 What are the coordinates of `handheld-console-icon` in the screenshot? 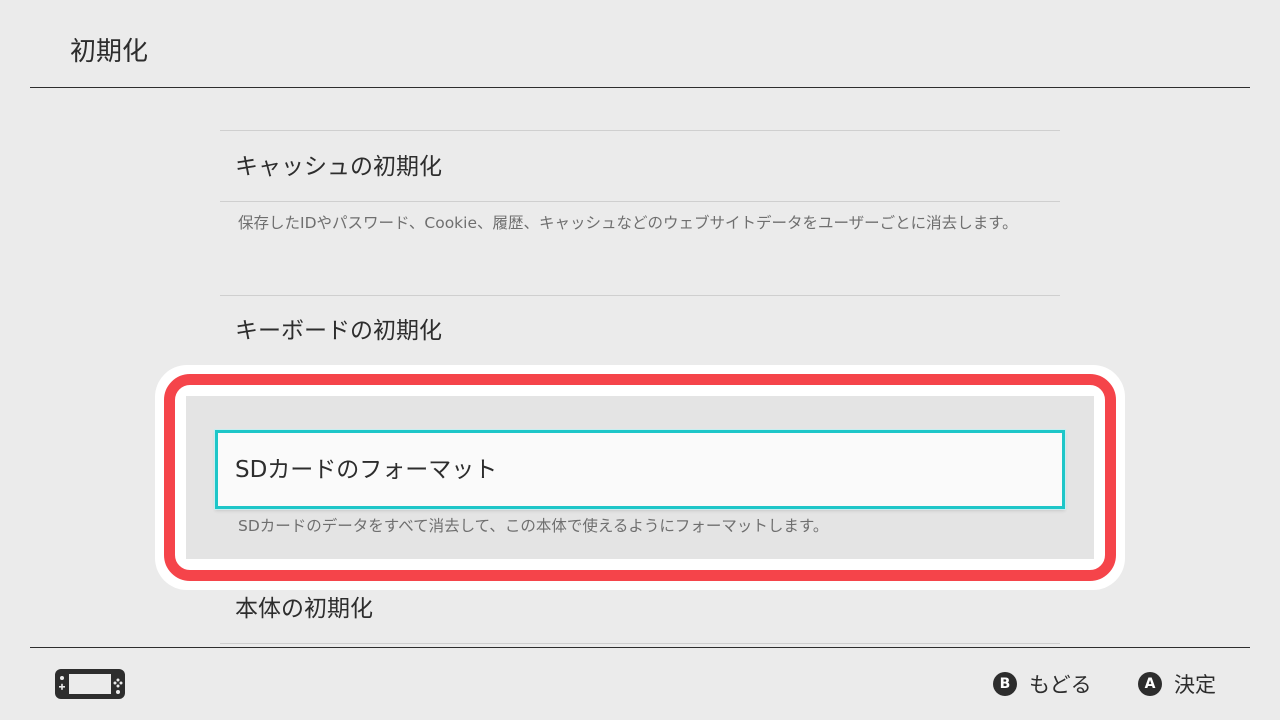 It's located at (90, 684).